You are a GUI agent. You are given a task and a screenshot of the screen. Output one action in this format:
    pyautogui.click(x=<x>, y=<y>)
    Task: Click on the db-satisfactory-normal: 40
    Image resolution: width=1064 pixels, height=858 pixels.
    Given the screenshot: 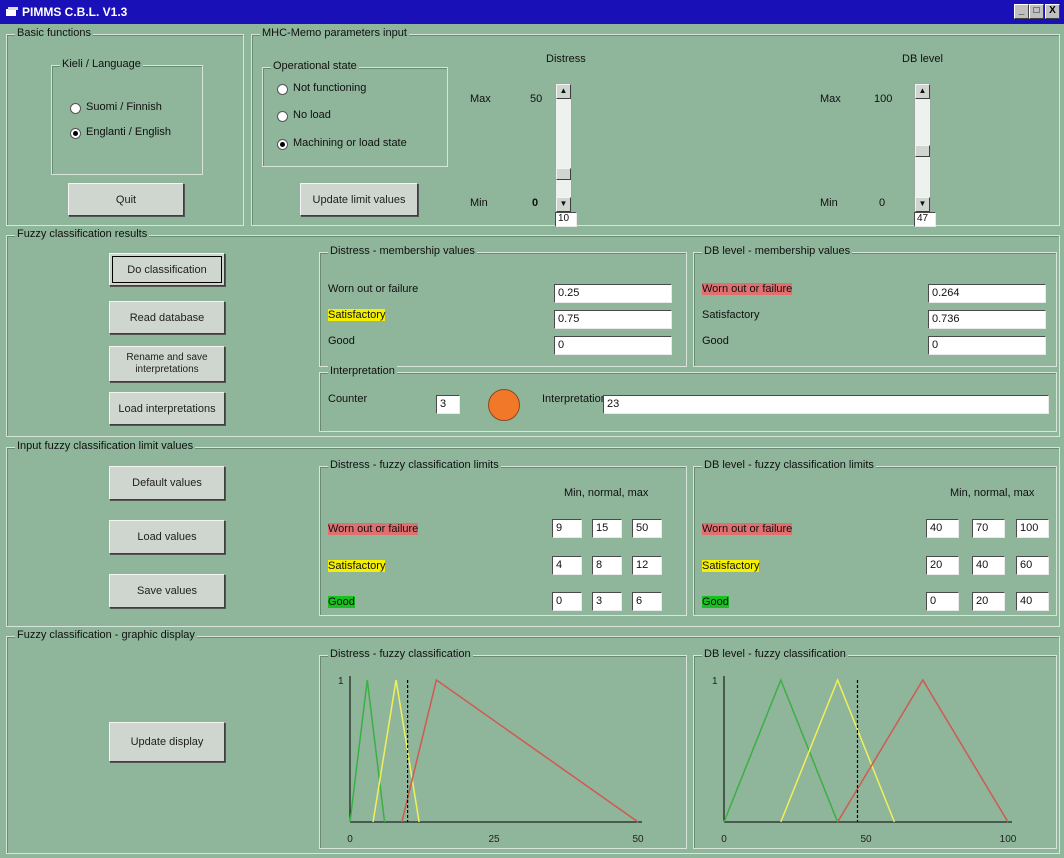 What is the action you would take?
    pyautogui.click(x=988, y=565)
    